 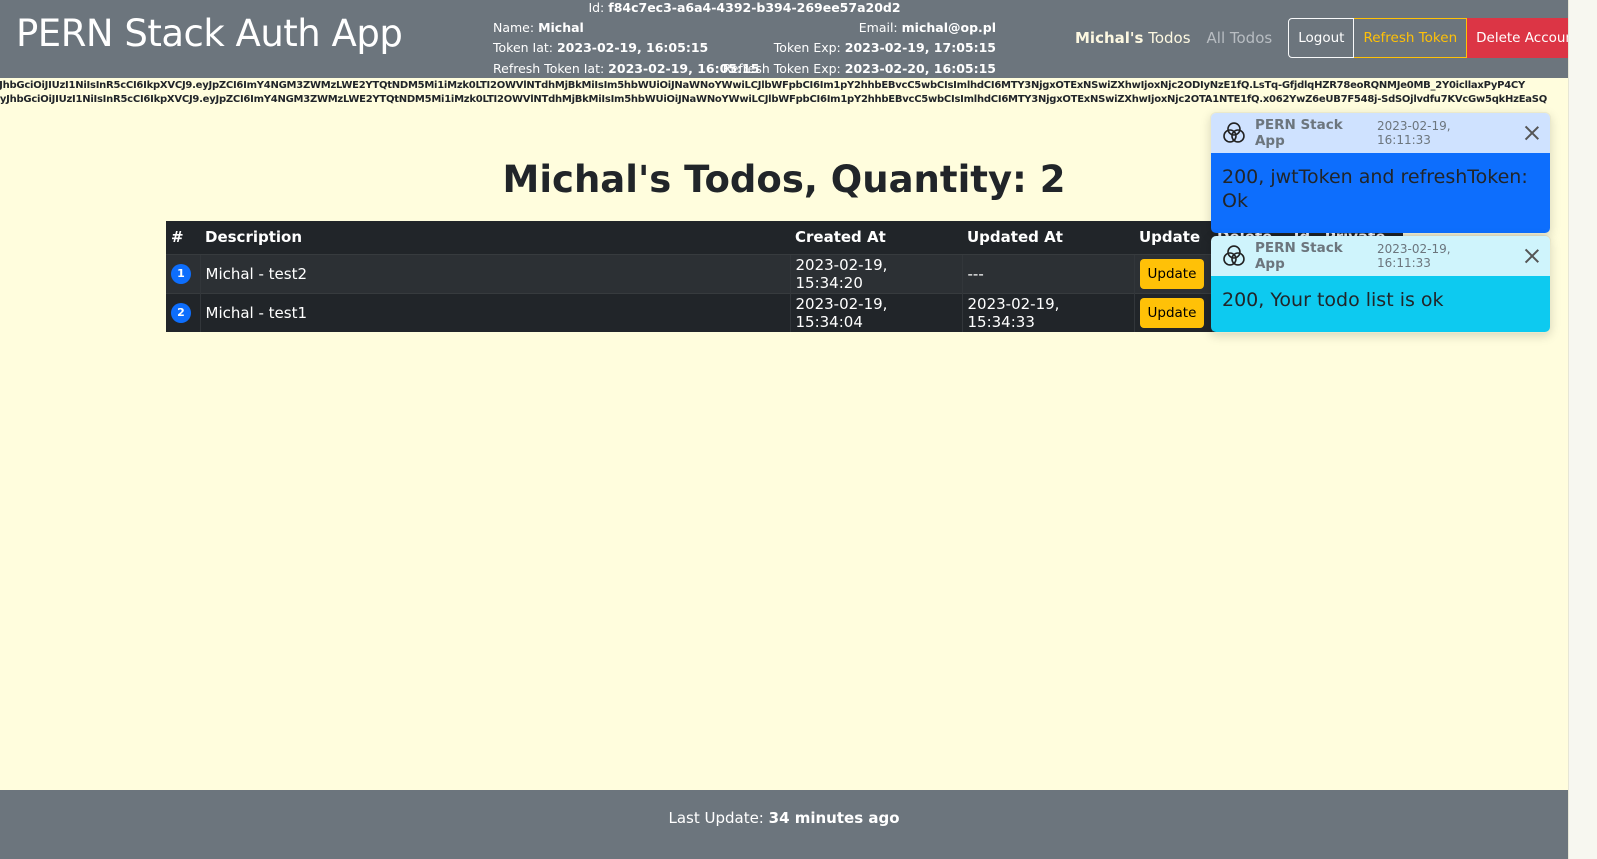 What do you see at coordinates (494, 273) in the screenshot?
I see `todo-description: Michal - test2` at bounding box center [494, 273].